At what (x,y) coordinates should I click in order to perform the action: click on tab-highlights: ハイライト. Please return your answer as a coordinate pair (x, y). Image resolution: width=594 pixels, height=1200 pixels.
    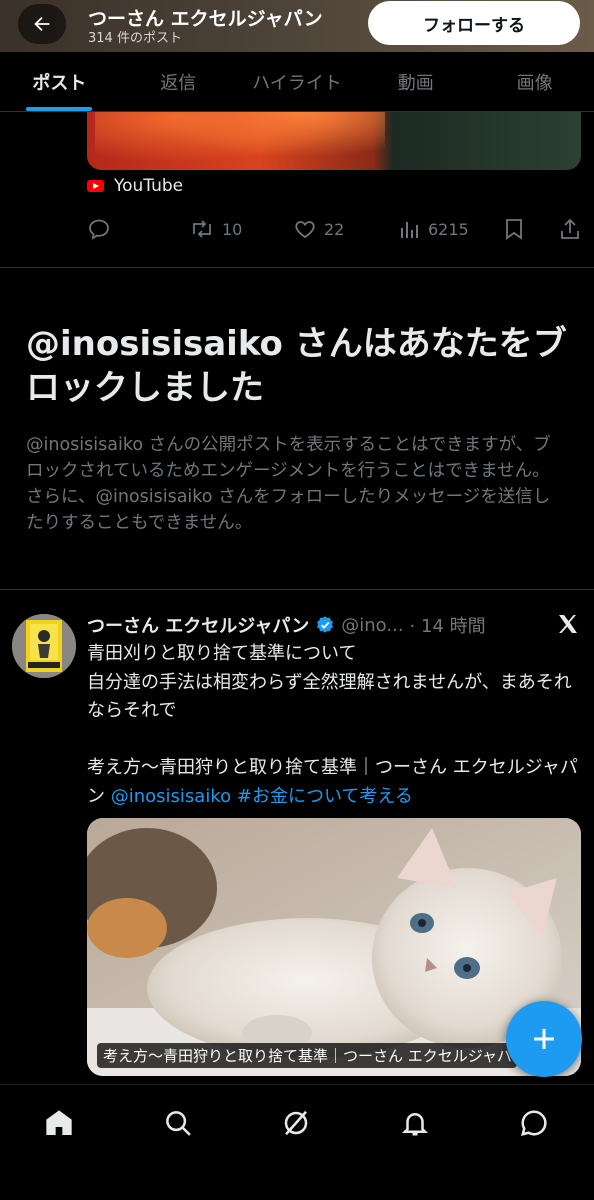
    Looking at the image, I should click on (297, 81).